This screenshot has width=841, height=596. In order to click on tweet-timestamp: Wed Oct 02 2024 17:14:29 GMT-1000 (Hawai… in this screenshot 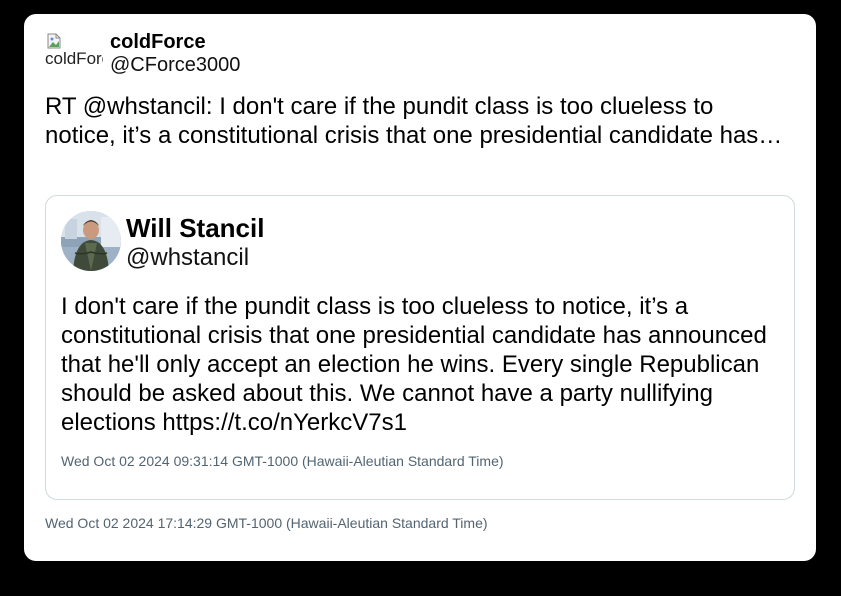, I will do `click(266, 523)`.